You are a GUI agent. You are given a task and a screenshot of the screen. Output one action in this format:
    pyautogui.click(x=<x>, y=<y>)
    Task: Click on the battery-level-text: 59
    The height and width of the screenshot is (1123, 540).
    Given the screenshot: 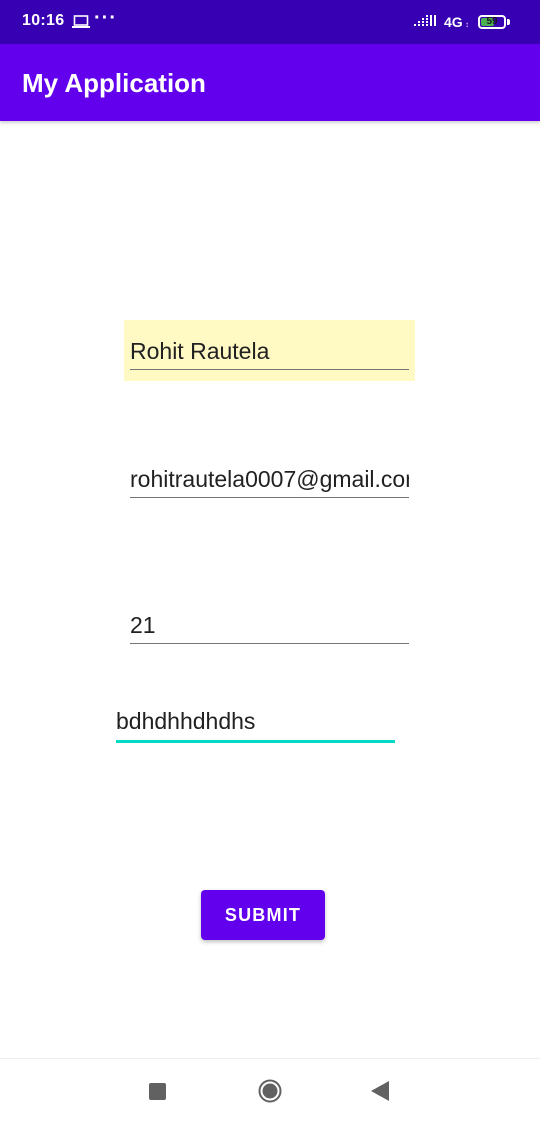 What is the action you would take?
    pyautogui.click(x=492, y=21)
    